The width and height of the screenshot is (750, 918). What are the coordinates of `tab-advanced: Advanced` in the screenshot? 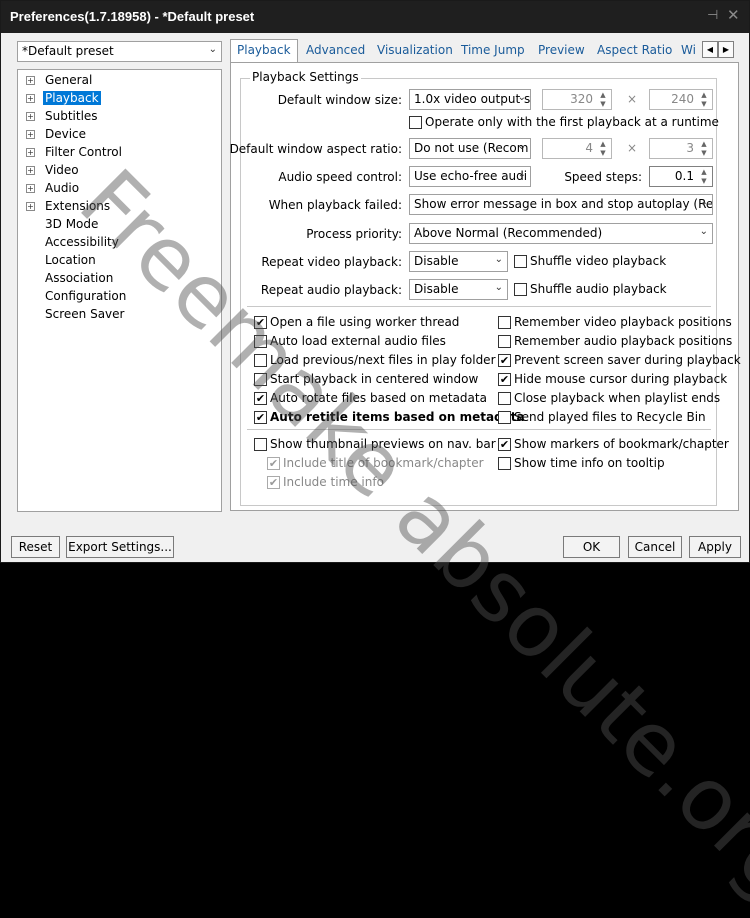 It's located at (335, 50).